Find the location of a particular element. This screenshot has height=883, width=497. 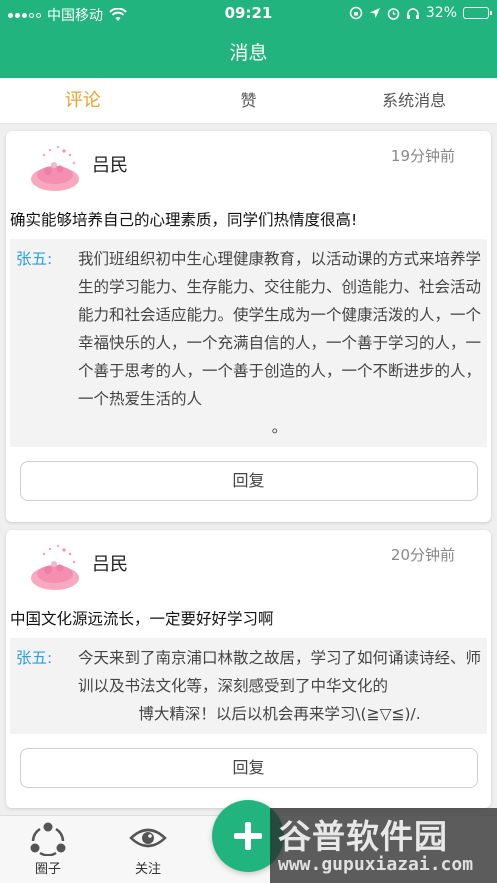

circle-icon is located at coordinates (48, 839).